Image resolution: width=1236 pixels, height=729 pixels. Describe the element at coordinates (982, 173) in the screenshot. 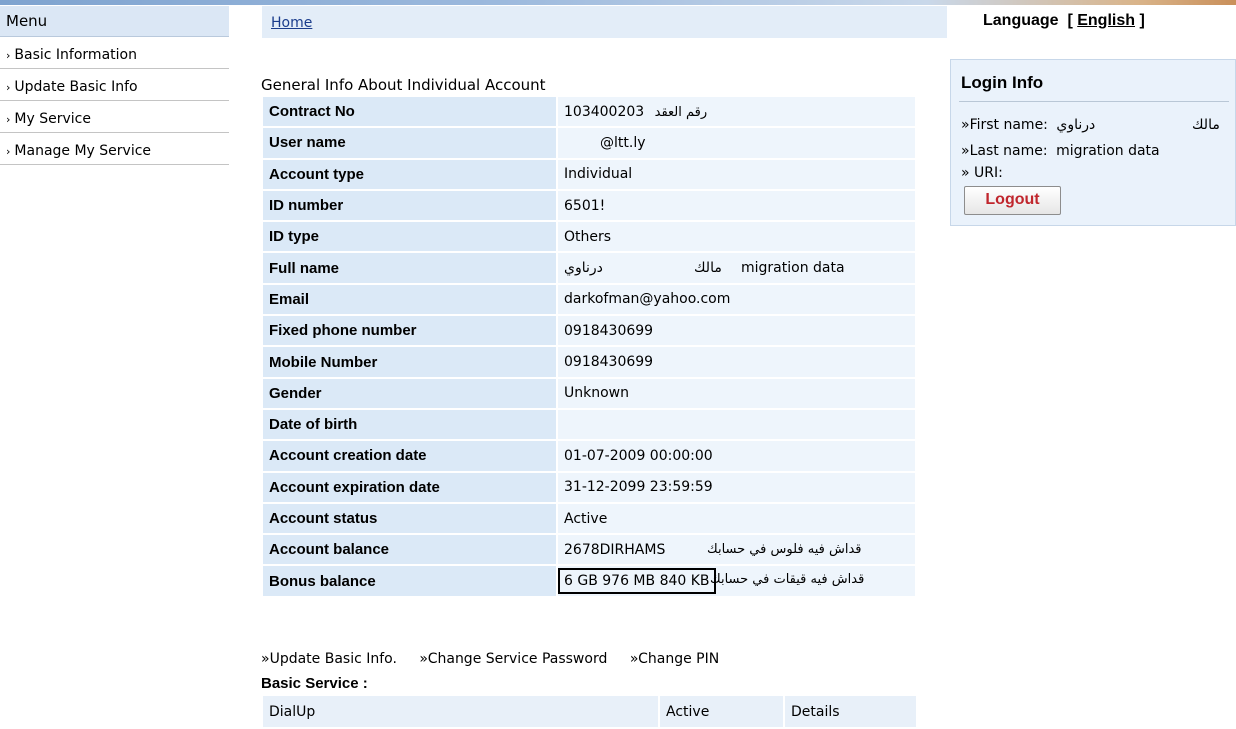

I see `uri-label: » URI:` at that location.